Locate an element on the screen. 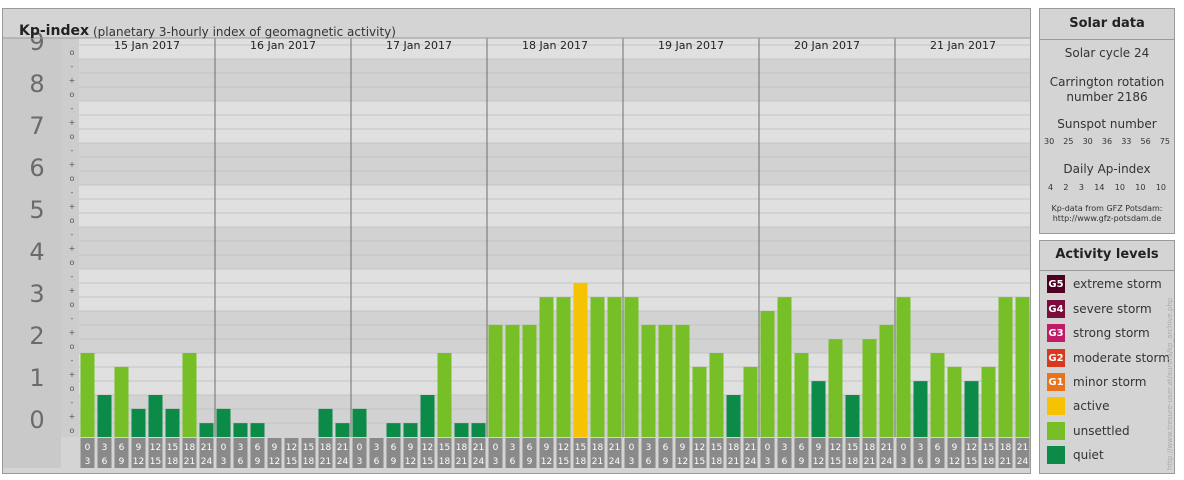 This screenshot has width=1184, height=480. sunspot-label: Sunspot number is located at coordinates (1107, 124).